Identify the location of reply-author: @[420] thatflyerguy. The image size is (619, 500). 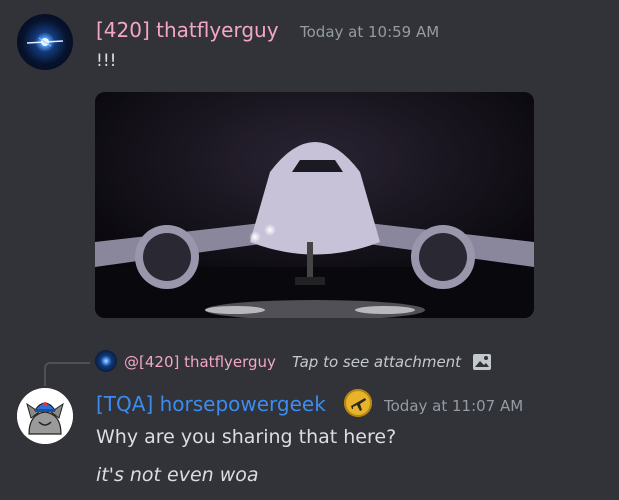
(200, 362).